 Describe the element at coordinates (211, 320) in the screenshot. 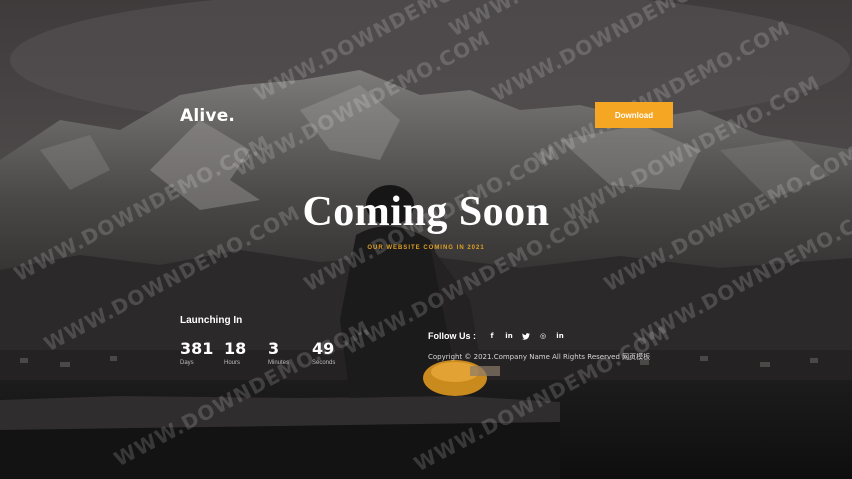

I see `countdown-title: Launching In` at that location.